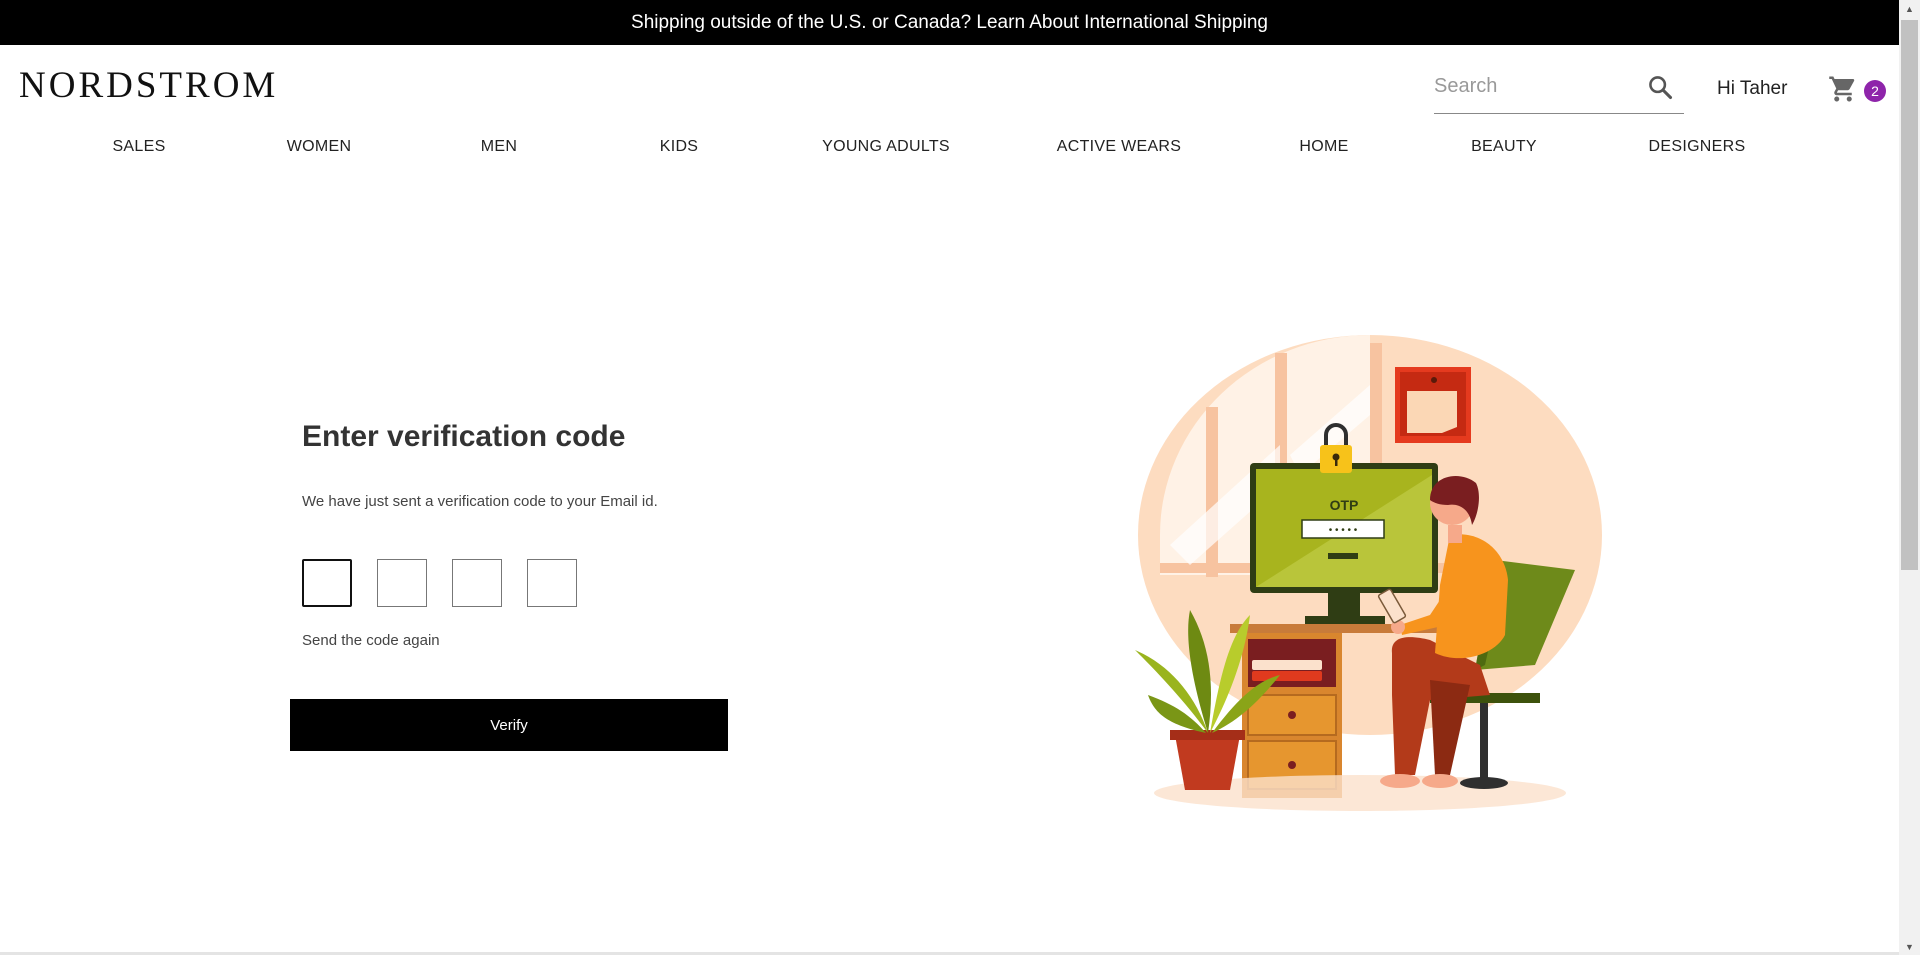  Describe the element at coordinates (371, 640) in the screenshot. I see `resend-code-link: Send the code again` at that location.